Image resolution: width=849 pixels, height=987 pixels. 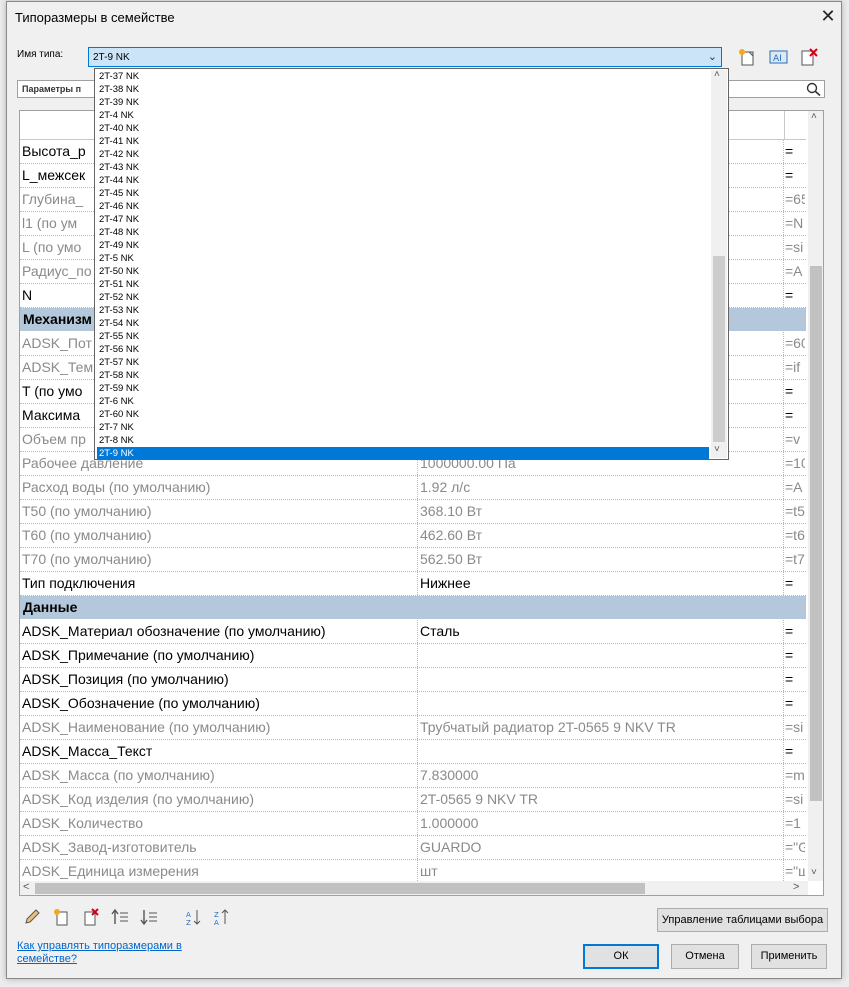 I want to click on manage-lookup-tables-button: Управление таблицами выбора, so click(x=742, y=920).